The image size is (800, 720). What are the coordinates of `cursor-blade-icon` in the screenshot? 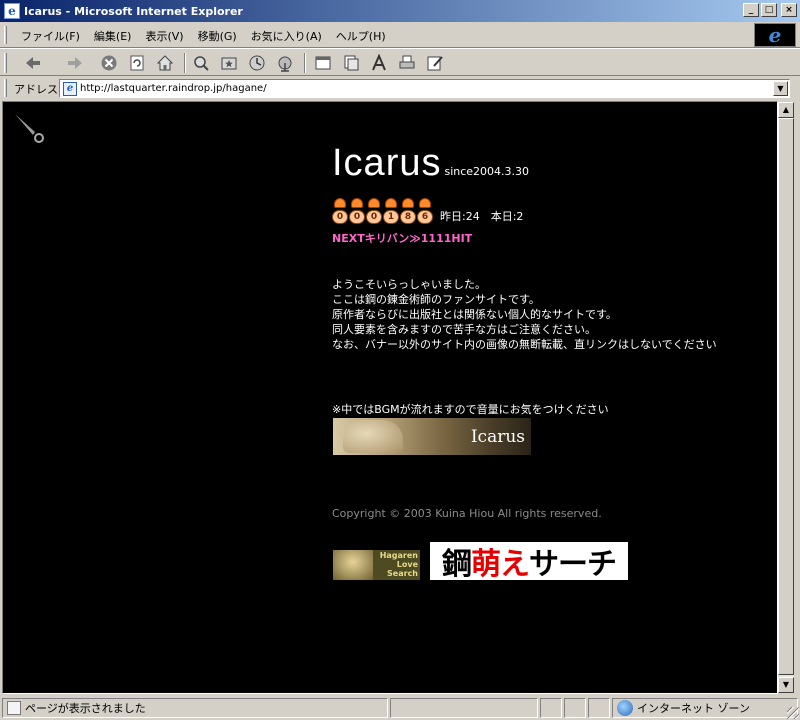 It's located at (29, 128).